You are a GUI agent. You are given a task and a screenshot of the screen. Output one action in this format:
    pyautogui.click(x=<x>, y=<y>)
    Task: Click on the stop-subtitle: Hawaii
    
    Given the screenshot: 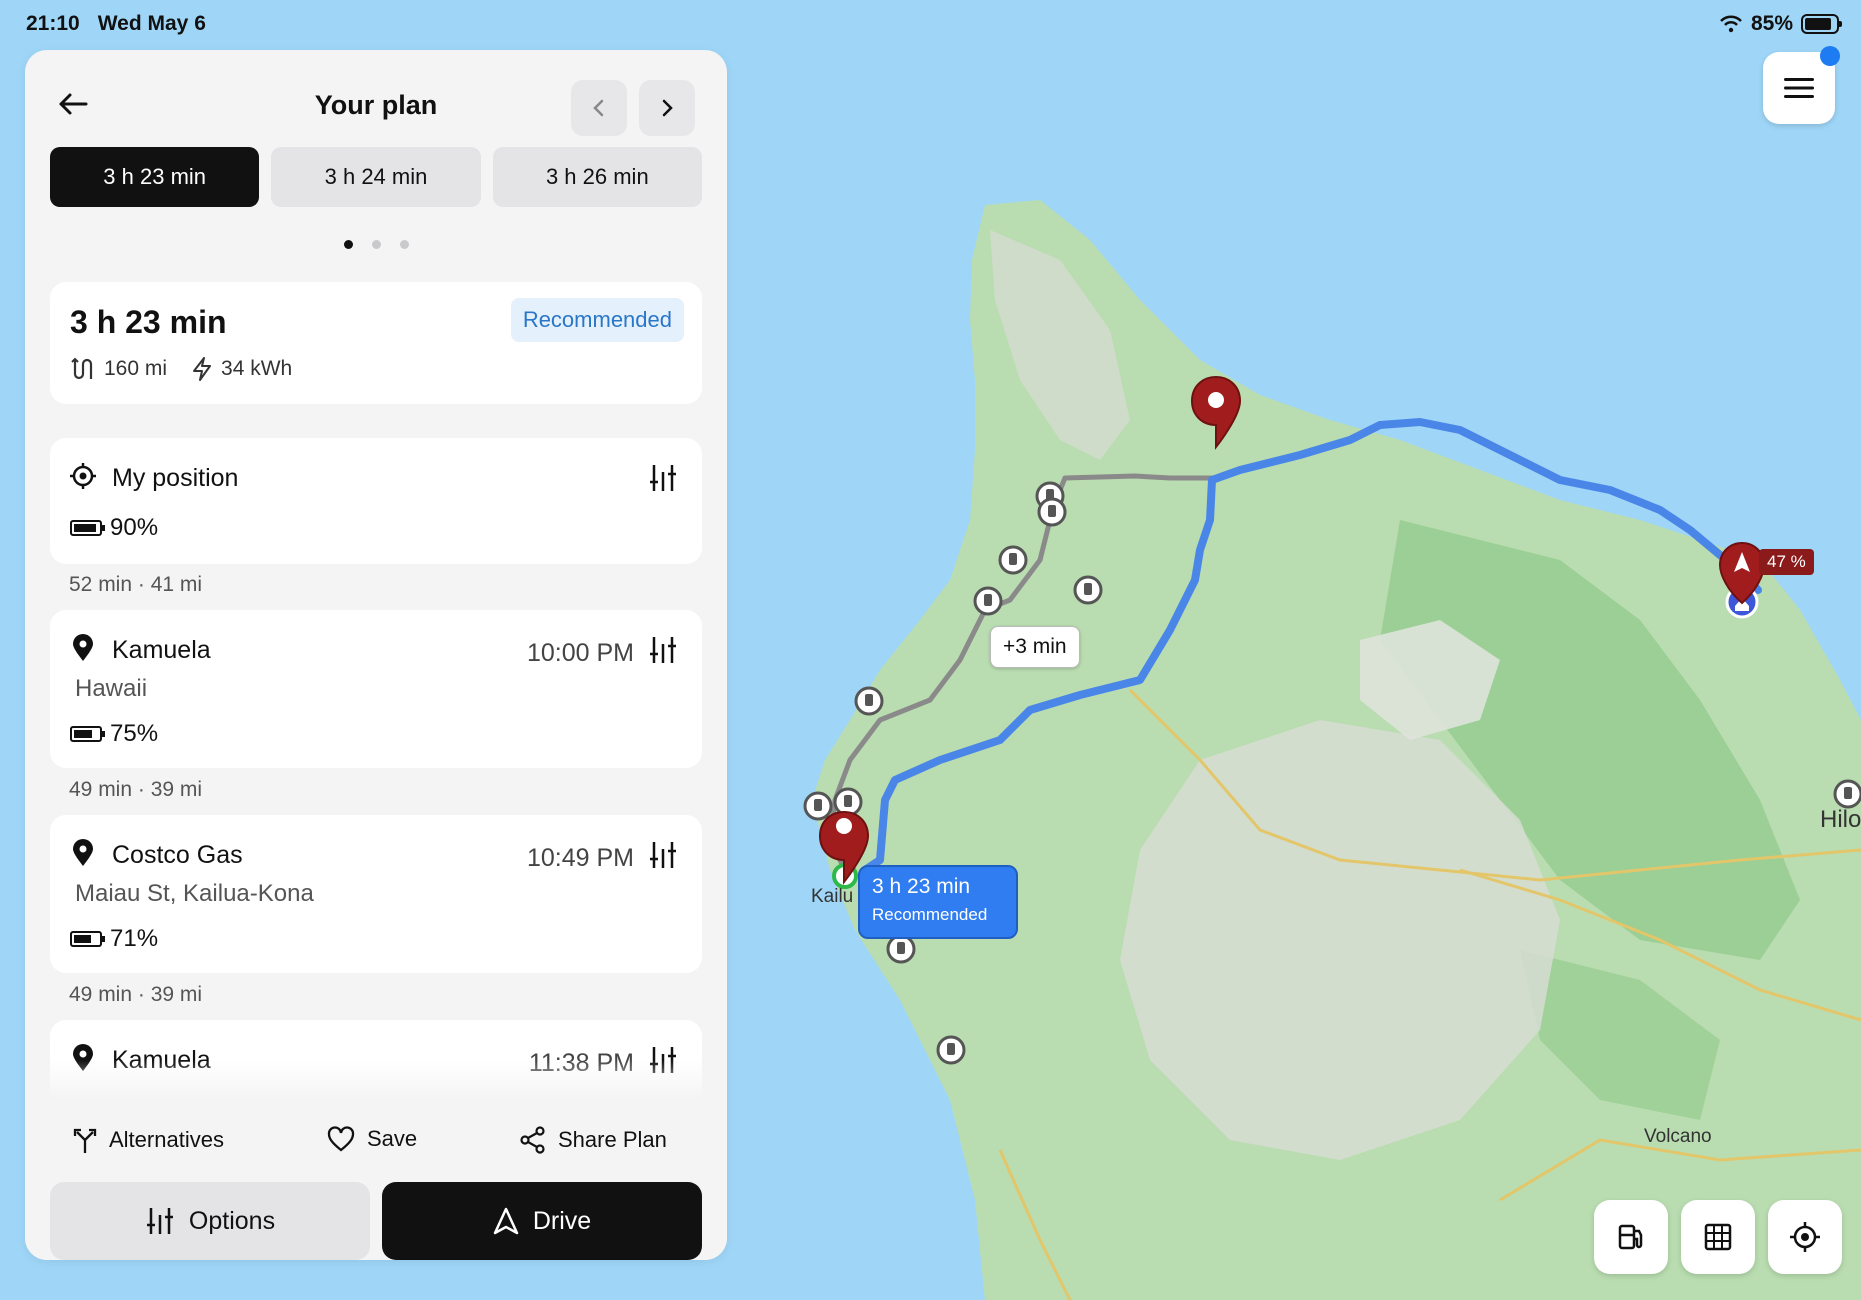 What is the action you would take?
    pyautogui.click(x=111, y=688)
    